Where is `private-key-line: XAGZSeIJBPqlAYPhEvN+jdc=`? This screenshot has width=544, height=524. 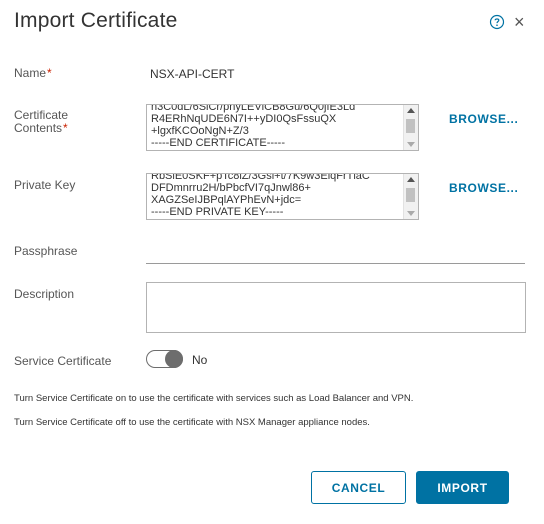
private-key-line: XAGZSeIJBPqlAYPhEvN+jdc= is located at coordinates (226, 200).